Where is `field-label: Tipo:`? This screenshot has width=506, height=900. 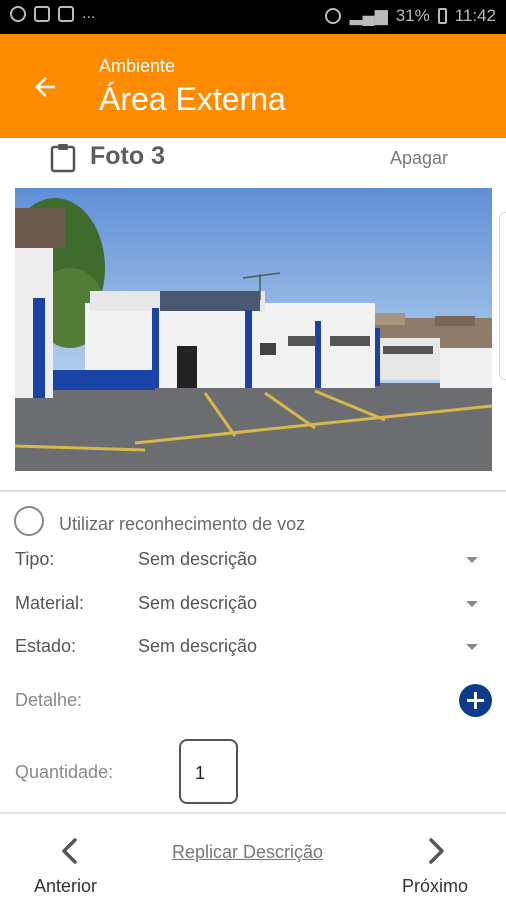 field-label: Tipo: is located at coordinates (35, 559).